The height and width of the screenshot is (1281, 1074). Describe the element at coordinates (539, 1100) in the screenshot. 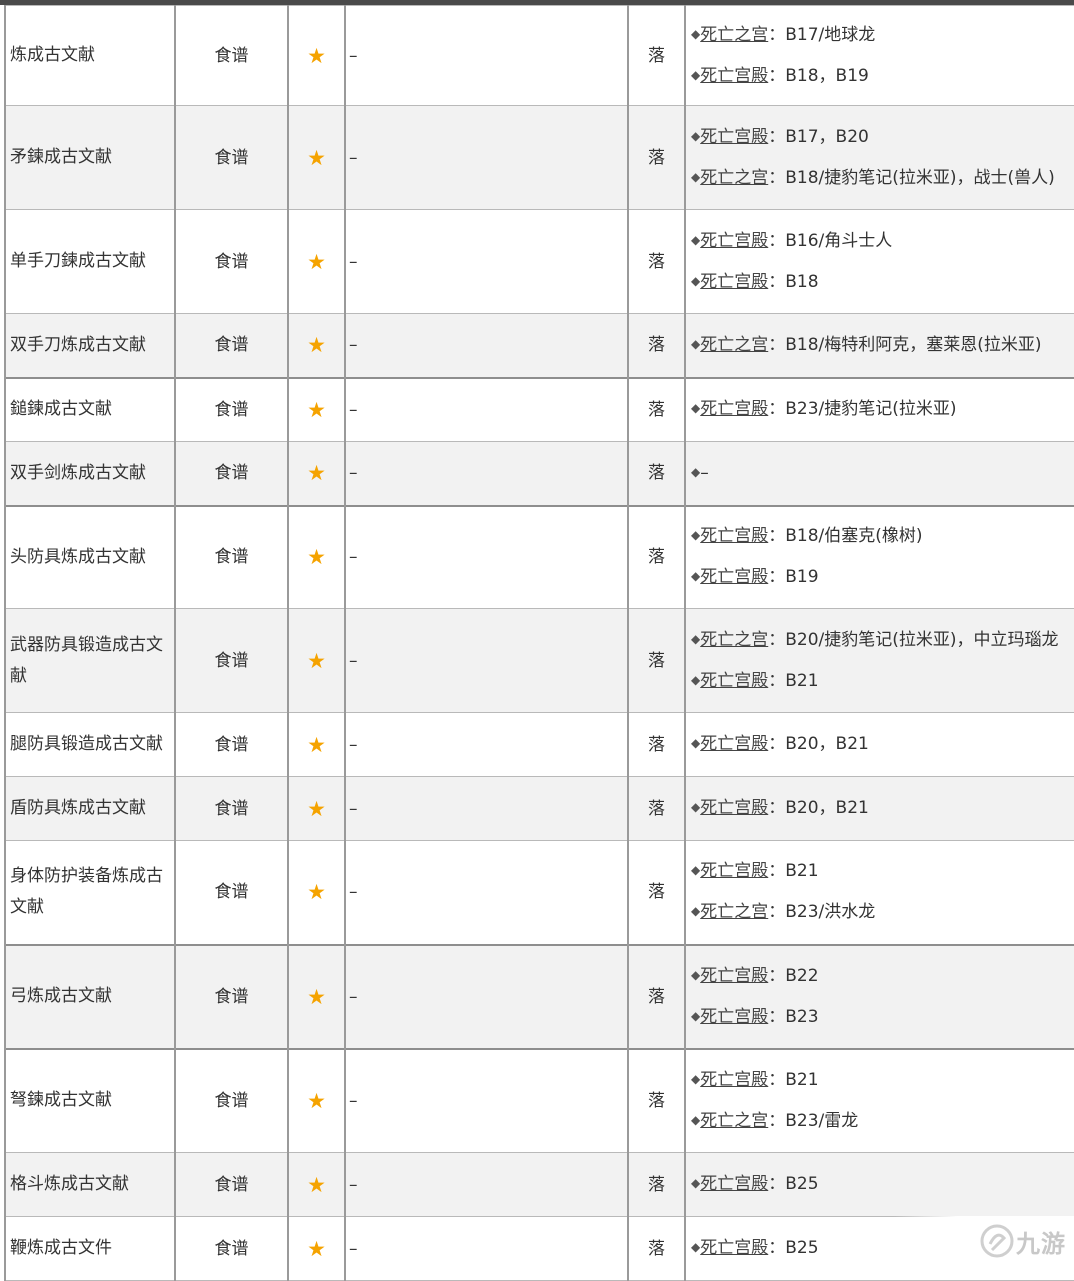

I see `table-row: 弩鍊成古文献 食谱 ★ – 落 ◆死亡宫殿：B21 ◆死亡之宫：B23/雷龙` at that location.